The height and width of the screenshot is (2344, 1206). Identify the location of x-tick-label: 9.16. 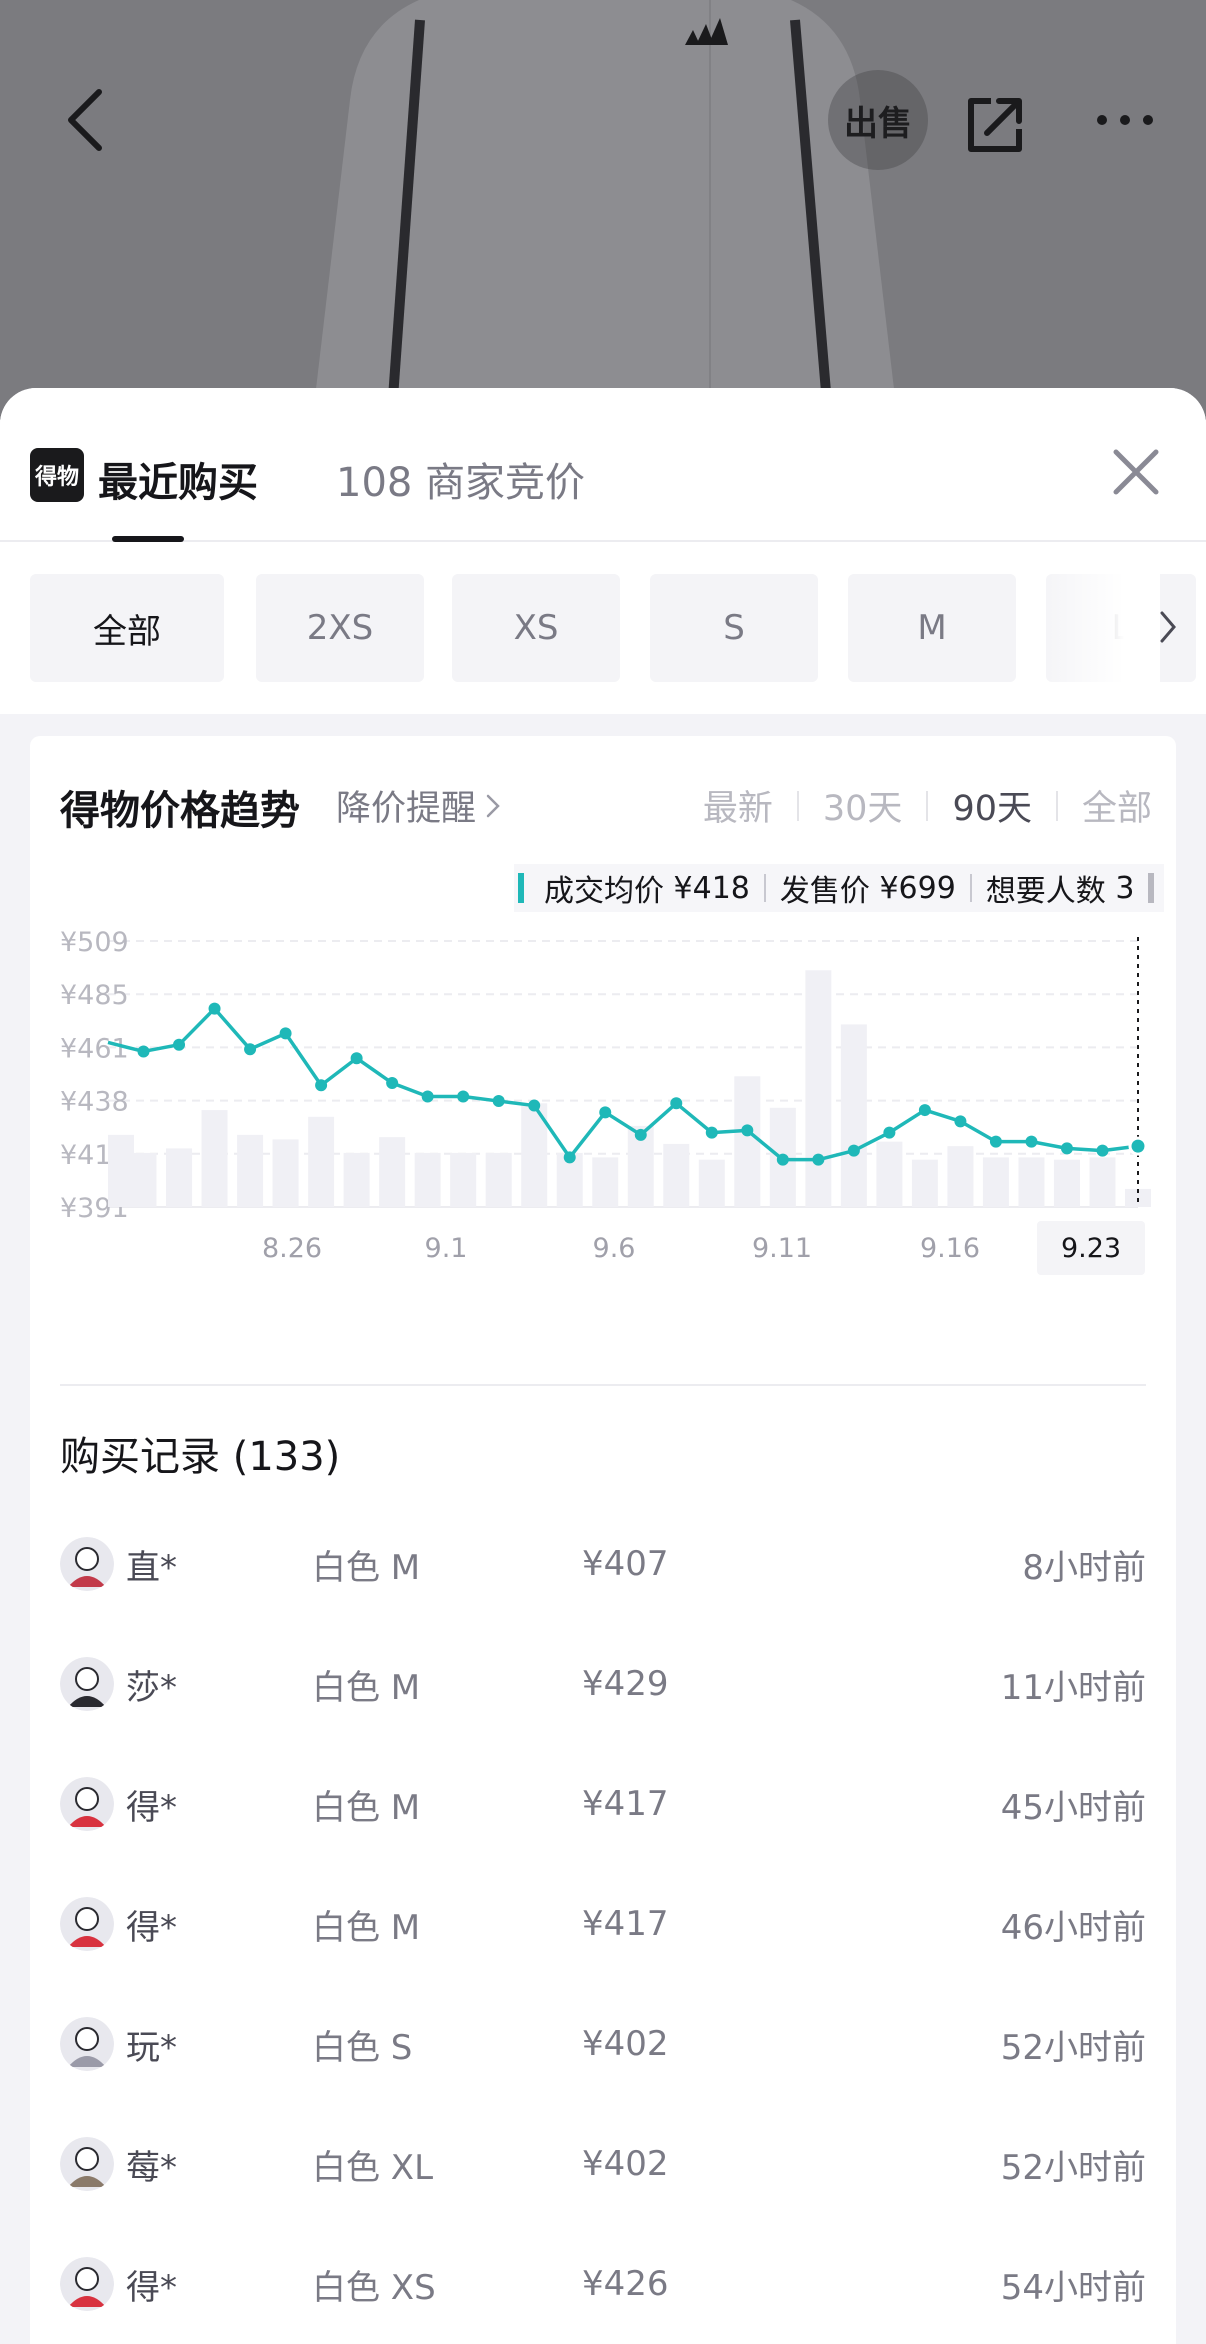
(950, 1248).